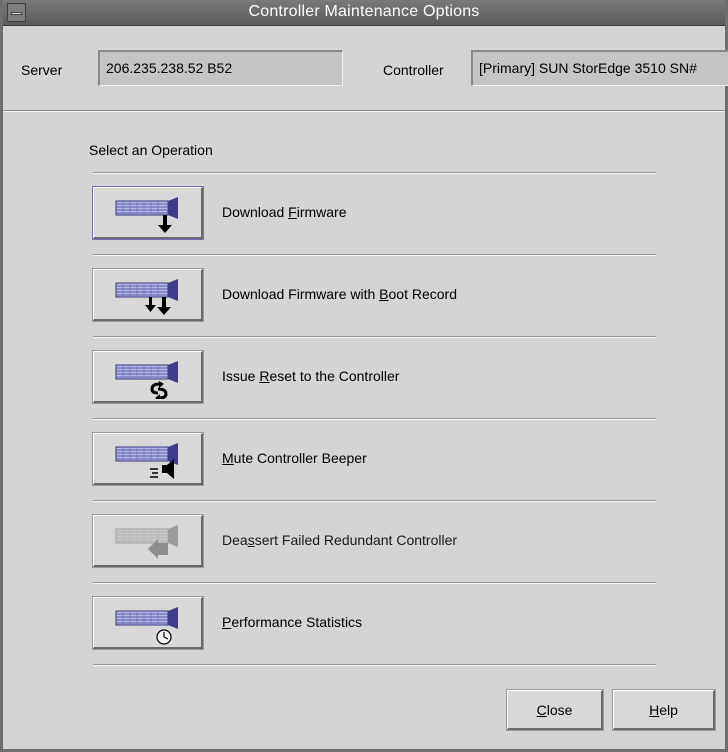  Describe the element at coordinates (599, 68) in the screenshot. I see `controller-field: [Primary] SUN StorEdge 3510 SN#` at that location.